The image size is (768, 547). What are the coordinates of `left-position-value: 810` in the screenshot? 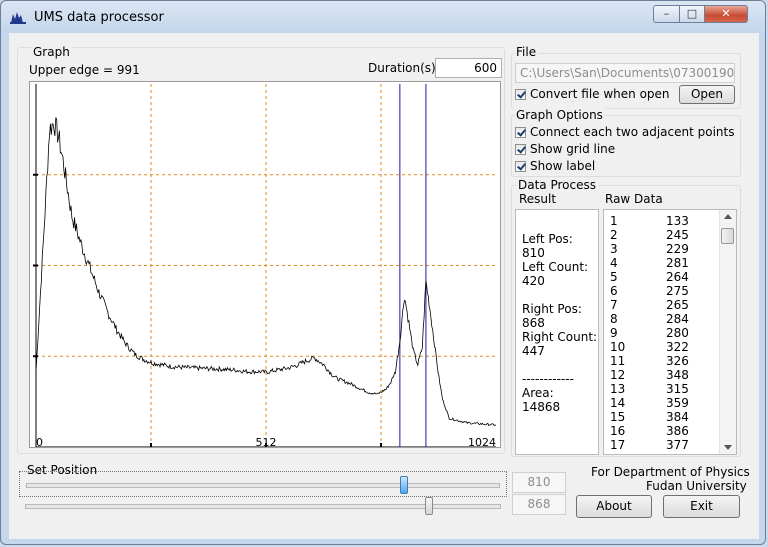 It's located at (539, 482).